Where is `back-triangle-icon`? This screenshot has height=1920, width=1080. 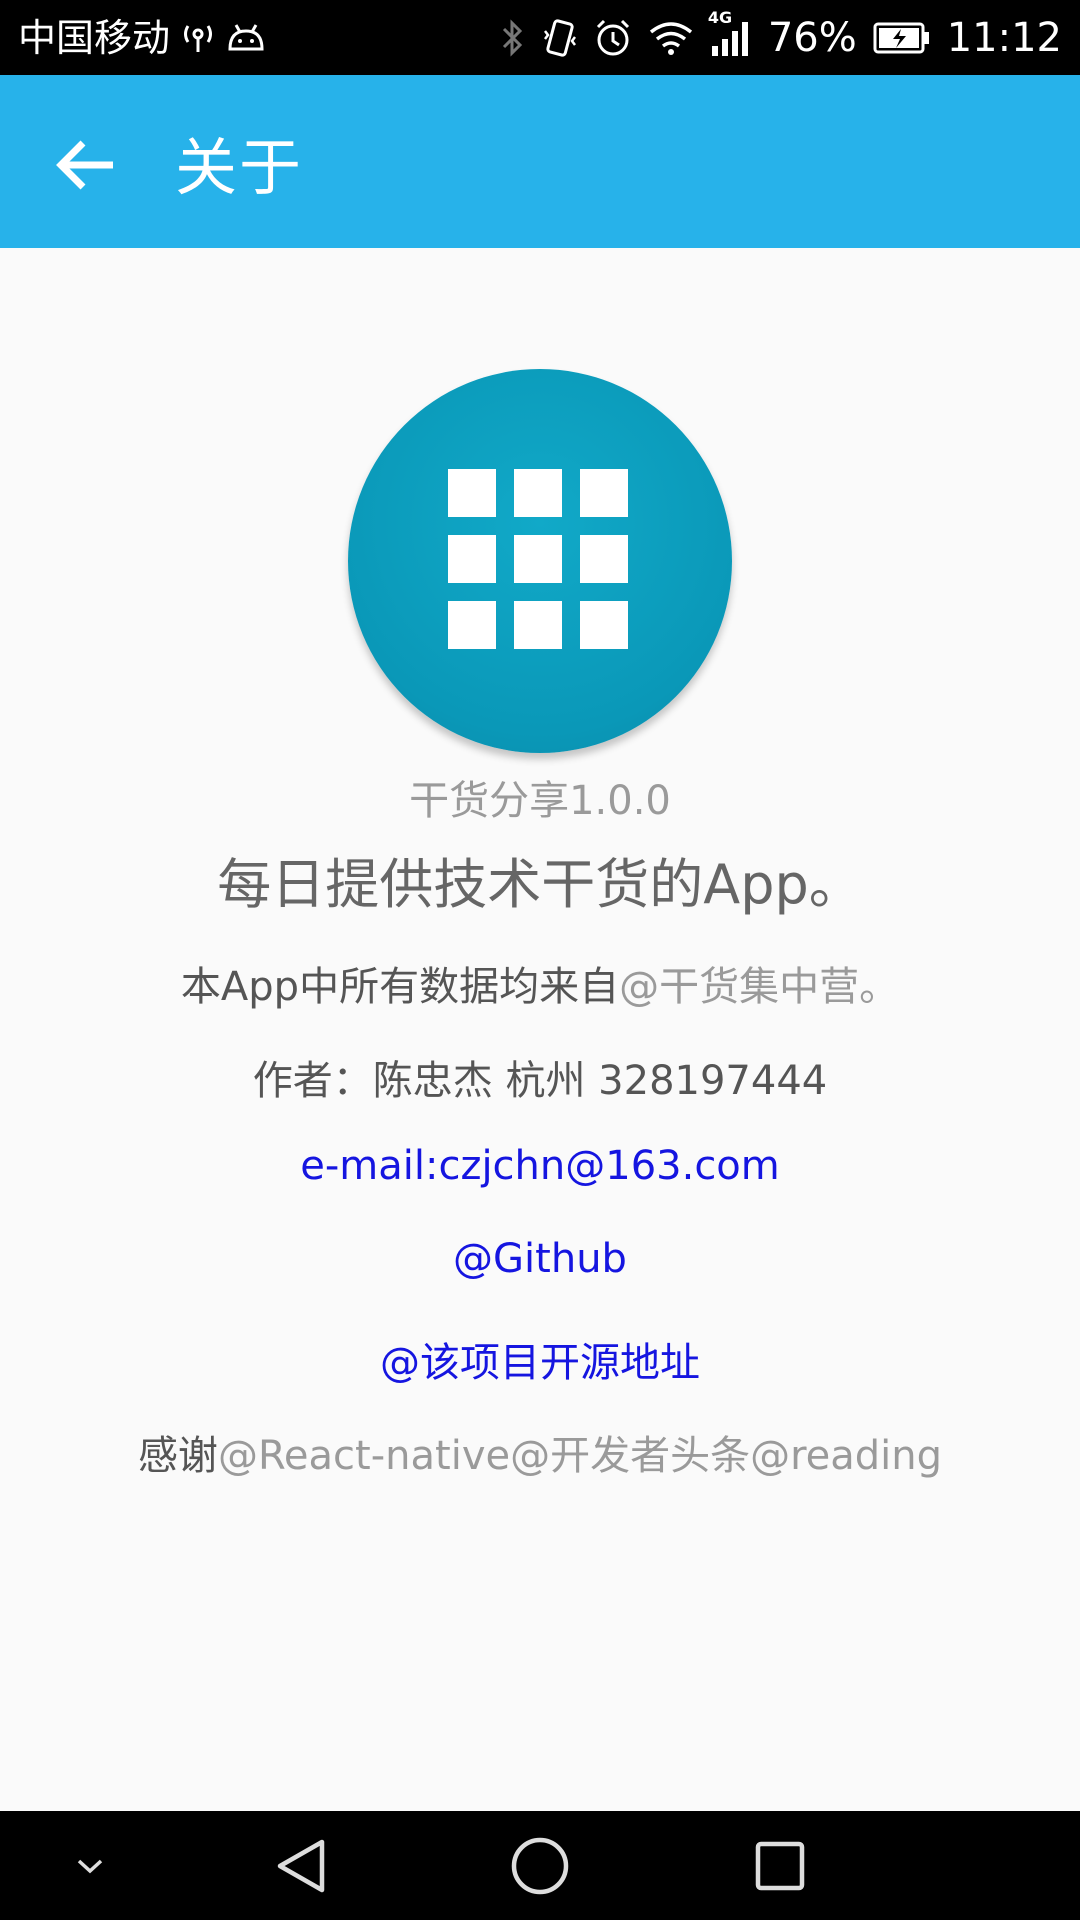
back-triangle-icon is located at coordinates (301, 1865).